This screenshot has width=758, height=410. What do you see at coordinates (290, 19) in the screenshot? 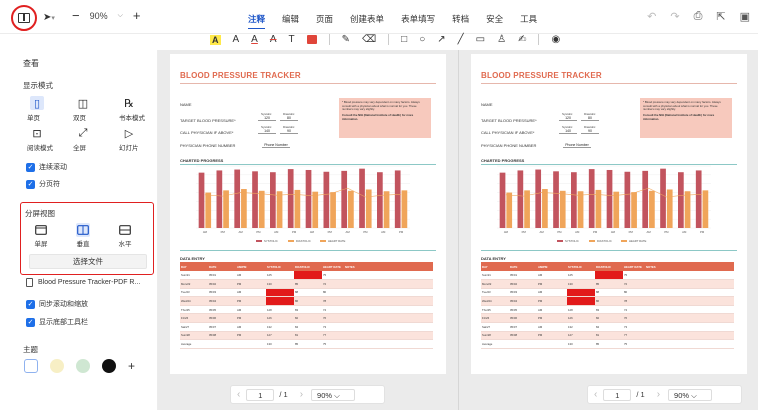
I see `tab-edit: 编辑` at bounding box center [290, 19].